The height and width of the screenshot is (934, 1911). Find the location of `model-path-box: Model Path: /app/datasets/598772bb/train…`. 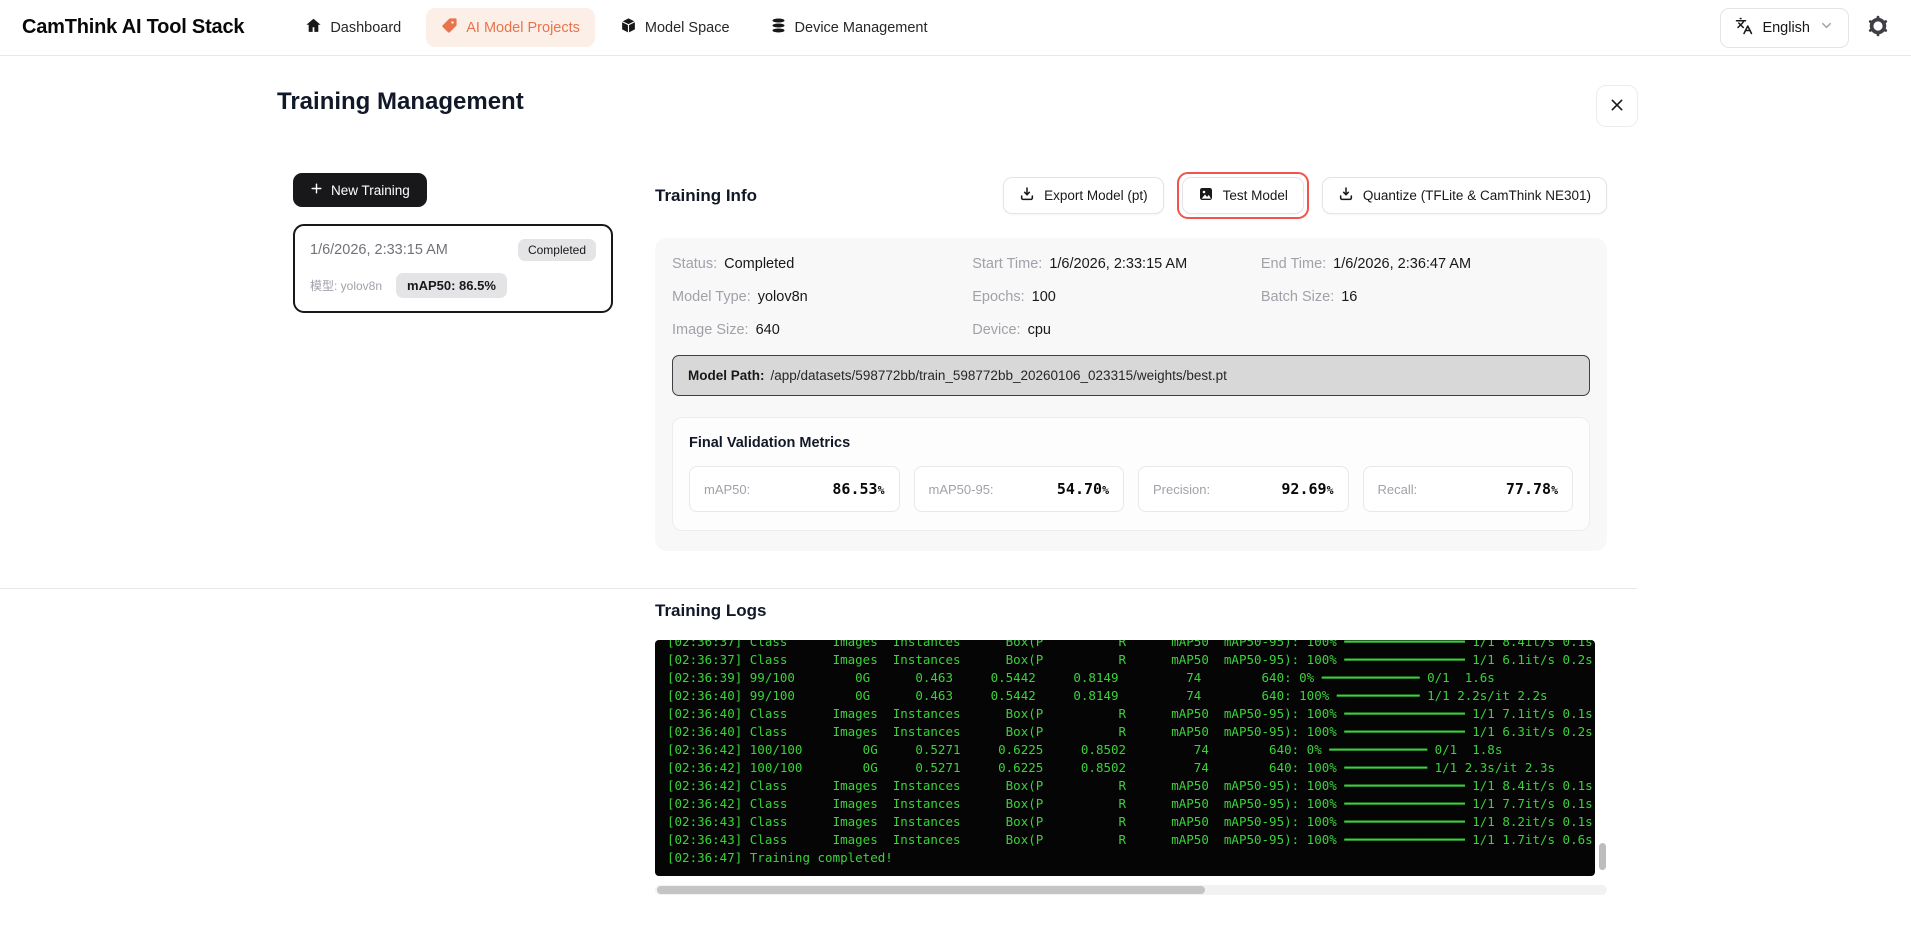

model-path-box: Model Path: /app/datasets/598772bb/train… is located at coordinates (1131, 375).